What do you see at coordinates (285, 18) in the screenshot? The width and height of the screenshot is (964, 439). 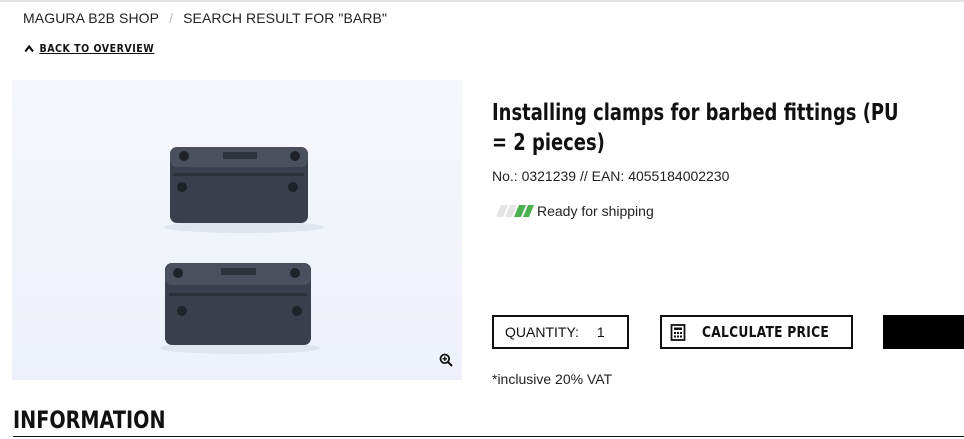 I see `breadcrumb-search-link: SEARCH RESULT FOR "BARB"` at bounding box center [285, 18].